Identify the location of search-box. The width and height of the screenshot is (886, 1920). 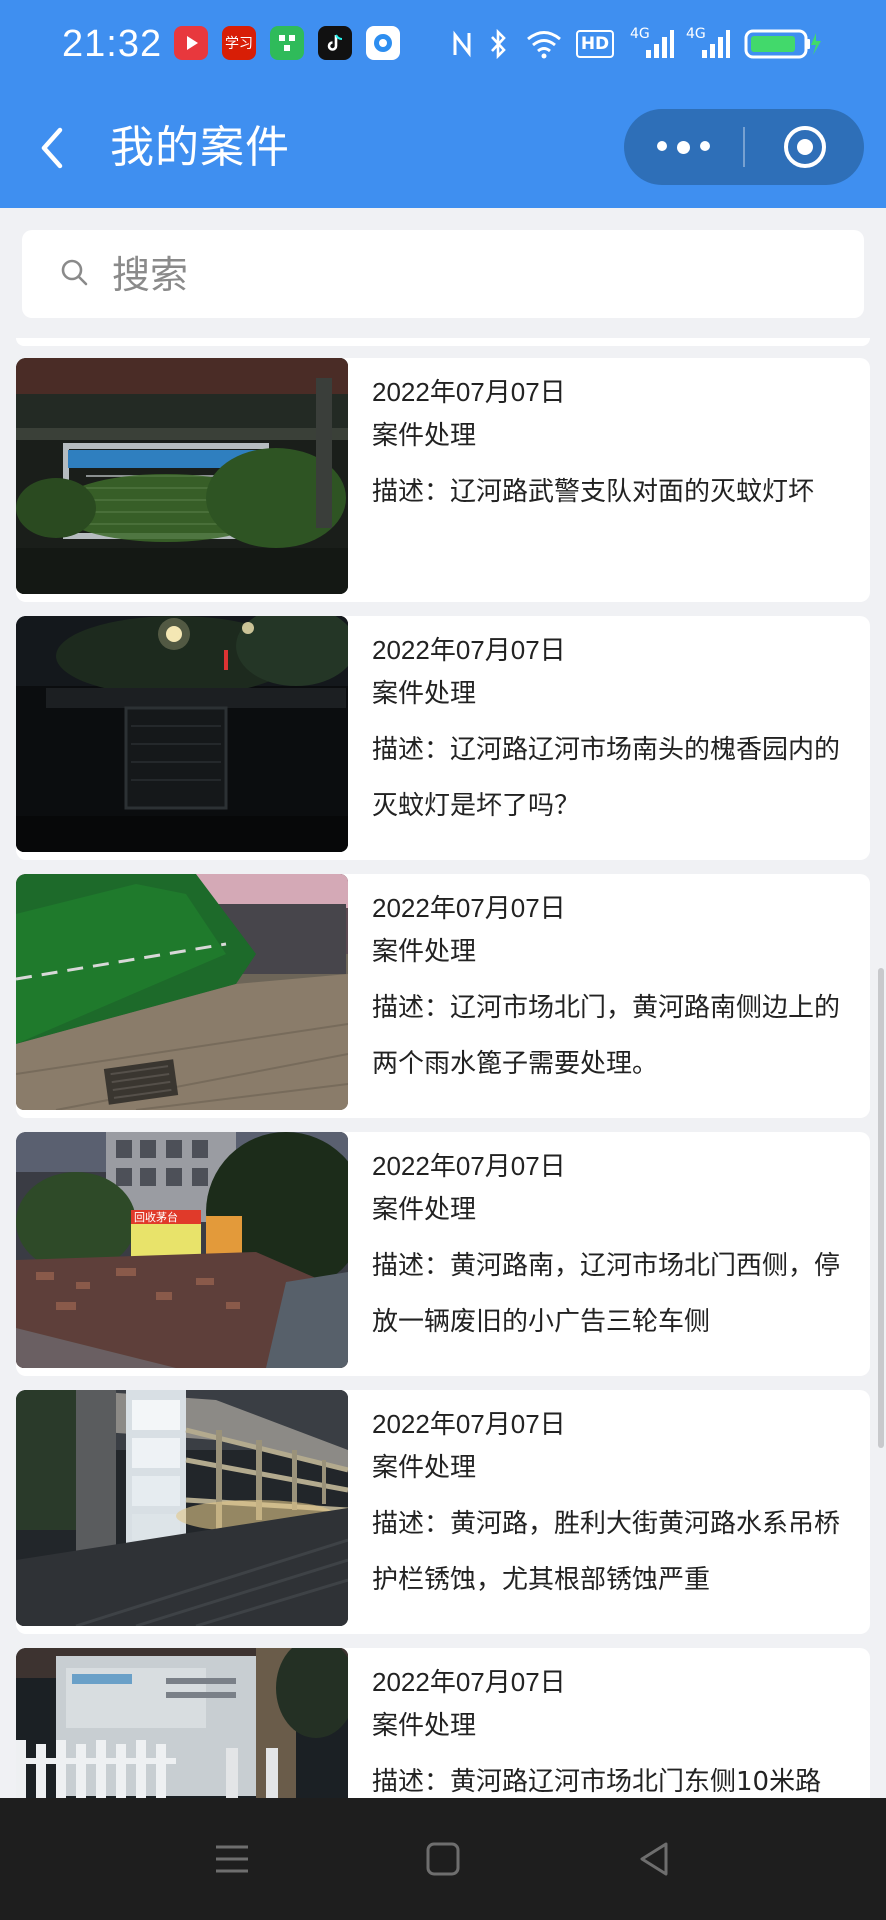
(443, 275).